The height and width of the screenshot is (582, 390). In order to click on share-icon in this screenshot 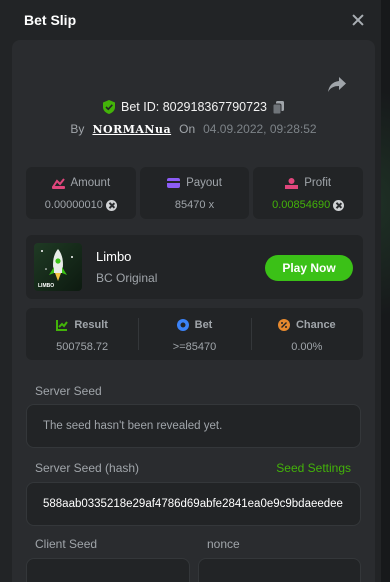, I will do `click(337, 85)`.